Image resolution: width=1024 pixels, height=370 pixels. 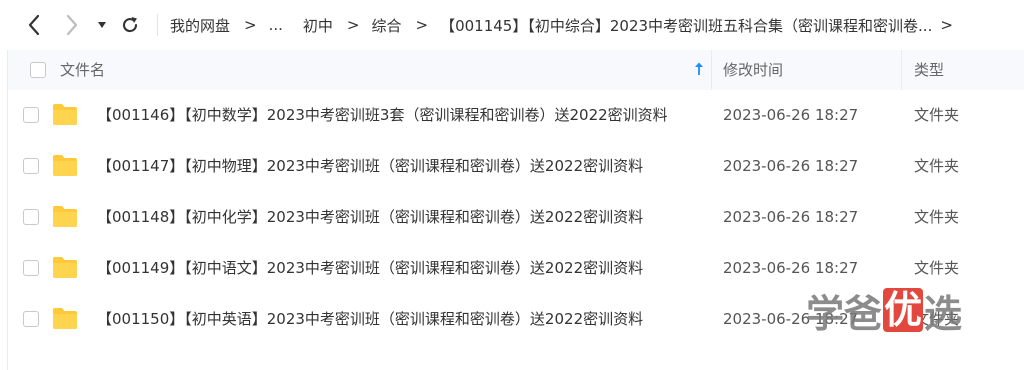 What do you see at coordinates (943, 313) in the screenshot?
I see `watermark-char: 选` at bounding box center [943, 313].